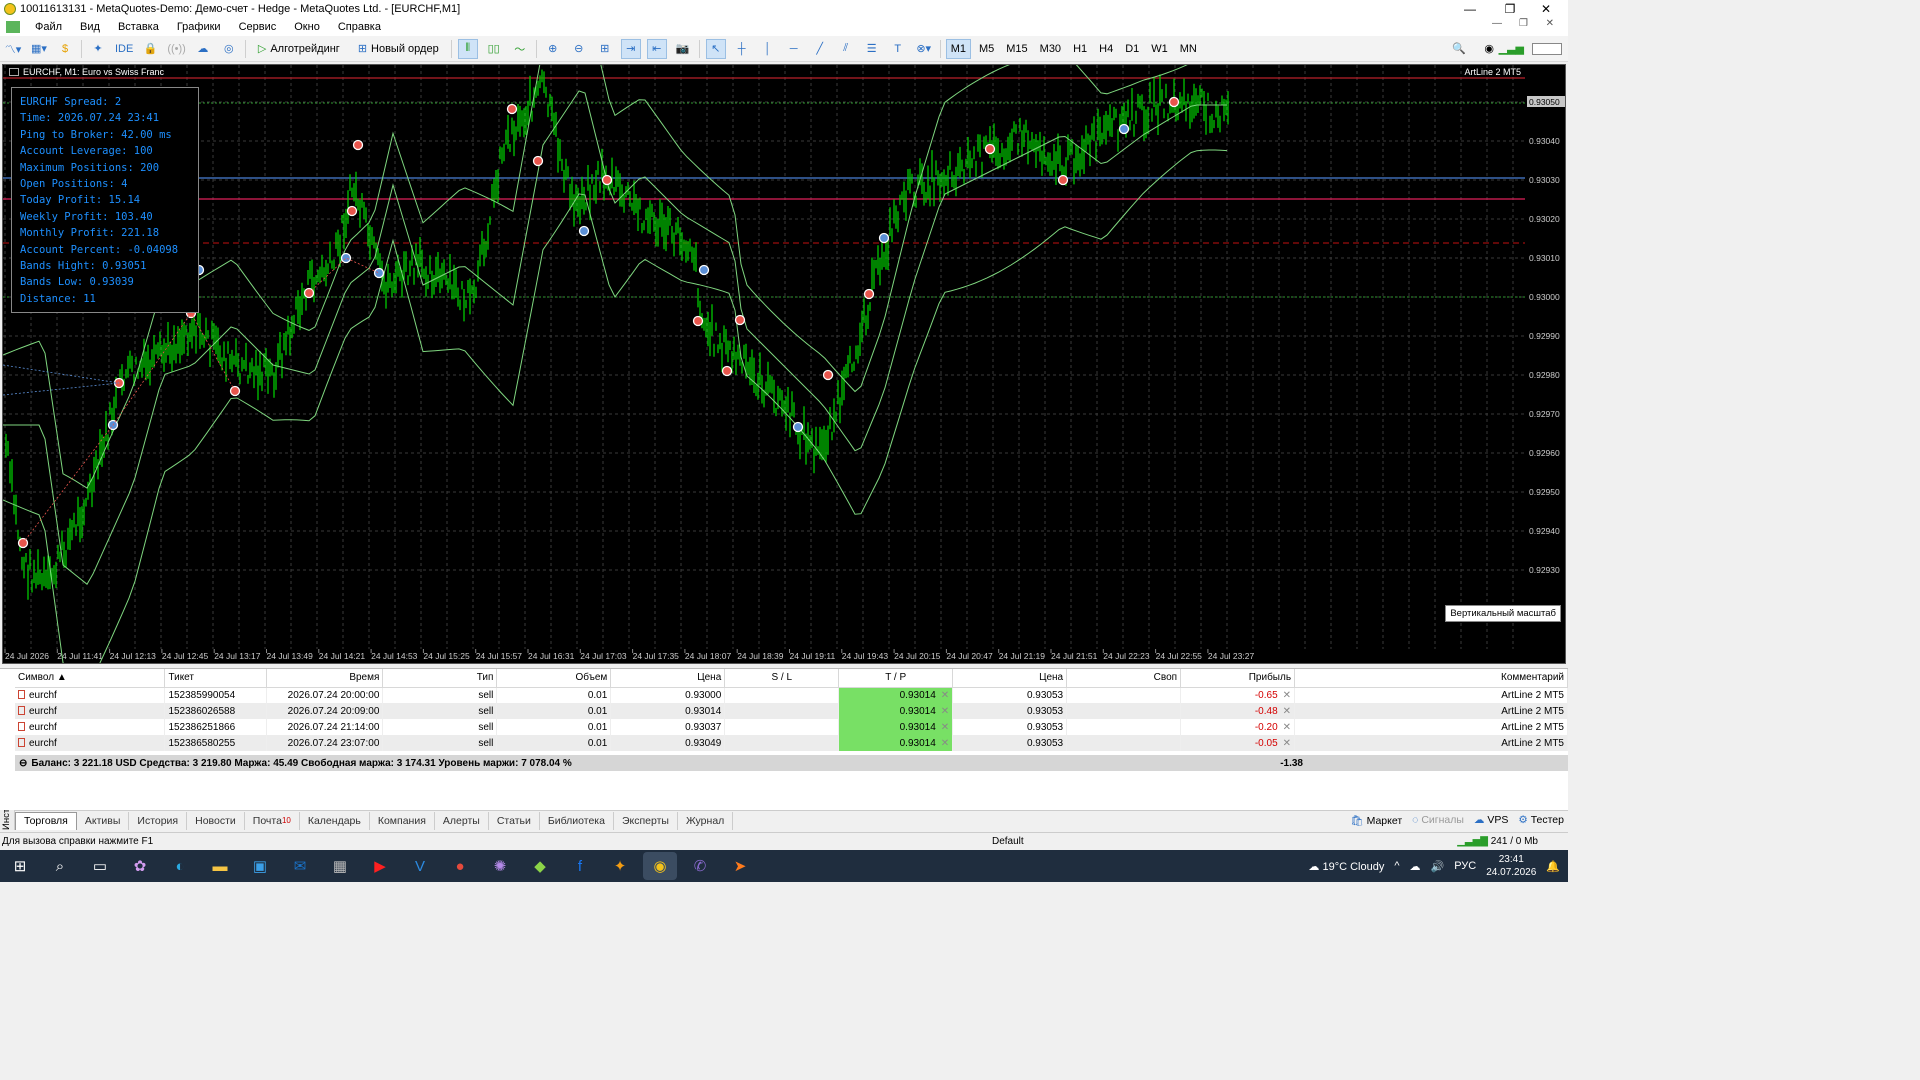 The height and width of the screenshot is (1080, 1920). I want to click on viber-icon: ✆, so click(700, 866).